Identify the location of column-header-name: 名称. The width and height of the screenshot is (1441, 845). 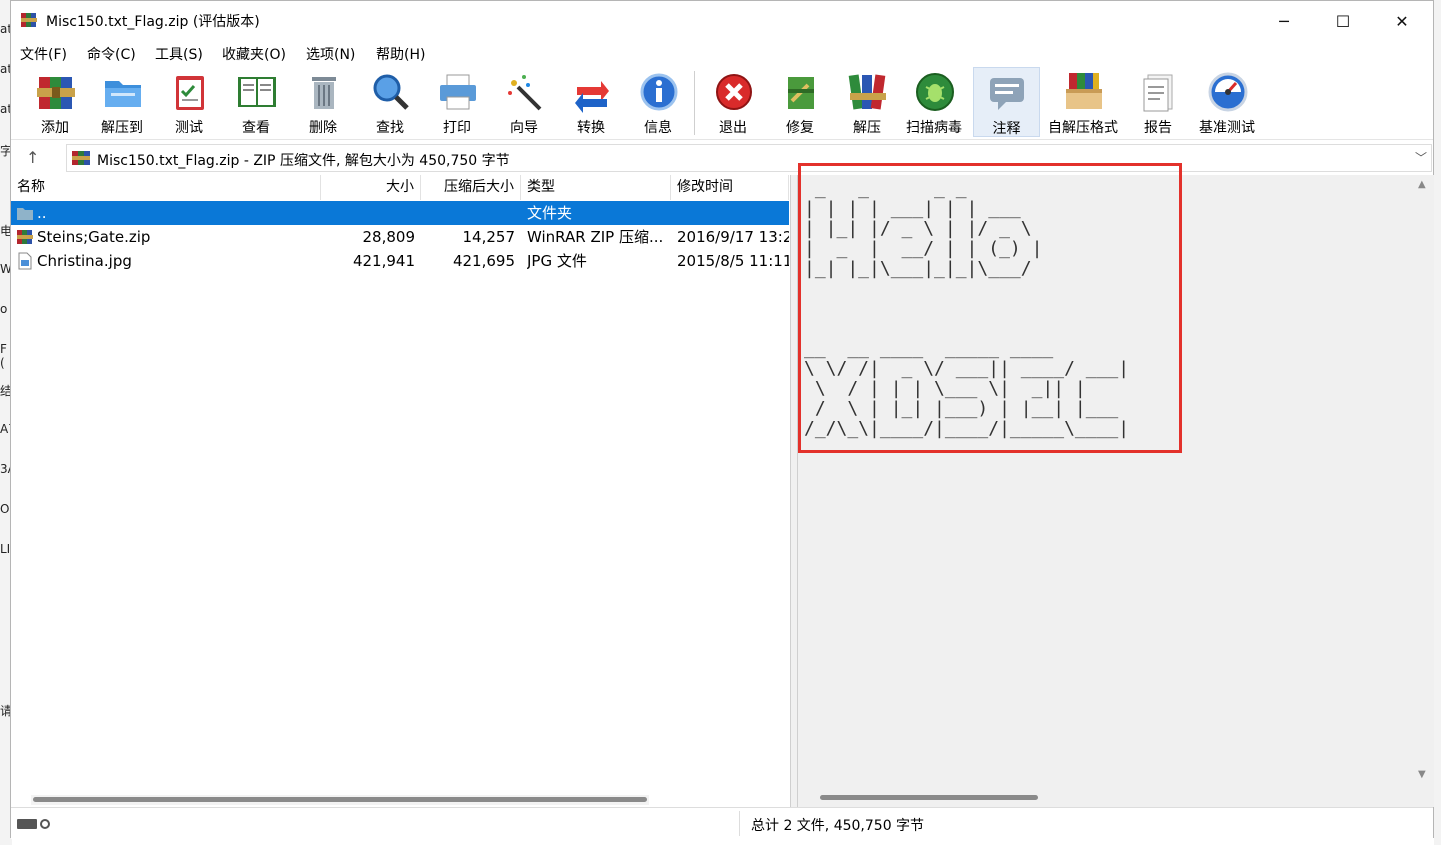
(166, 187).